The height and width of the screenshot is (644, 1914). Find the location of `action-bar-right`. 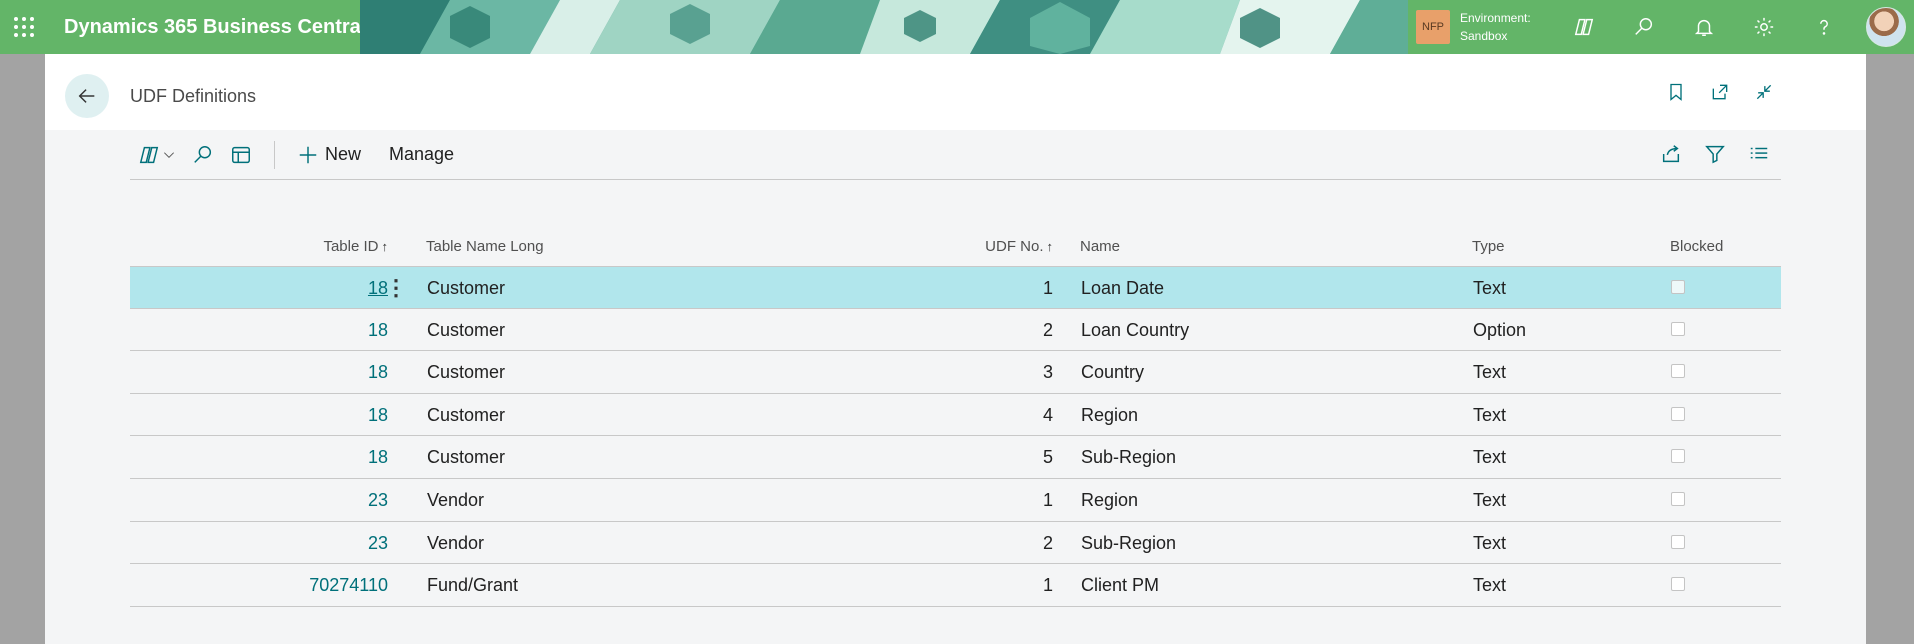

action-bar-right is located at coordinates (1715, 154).